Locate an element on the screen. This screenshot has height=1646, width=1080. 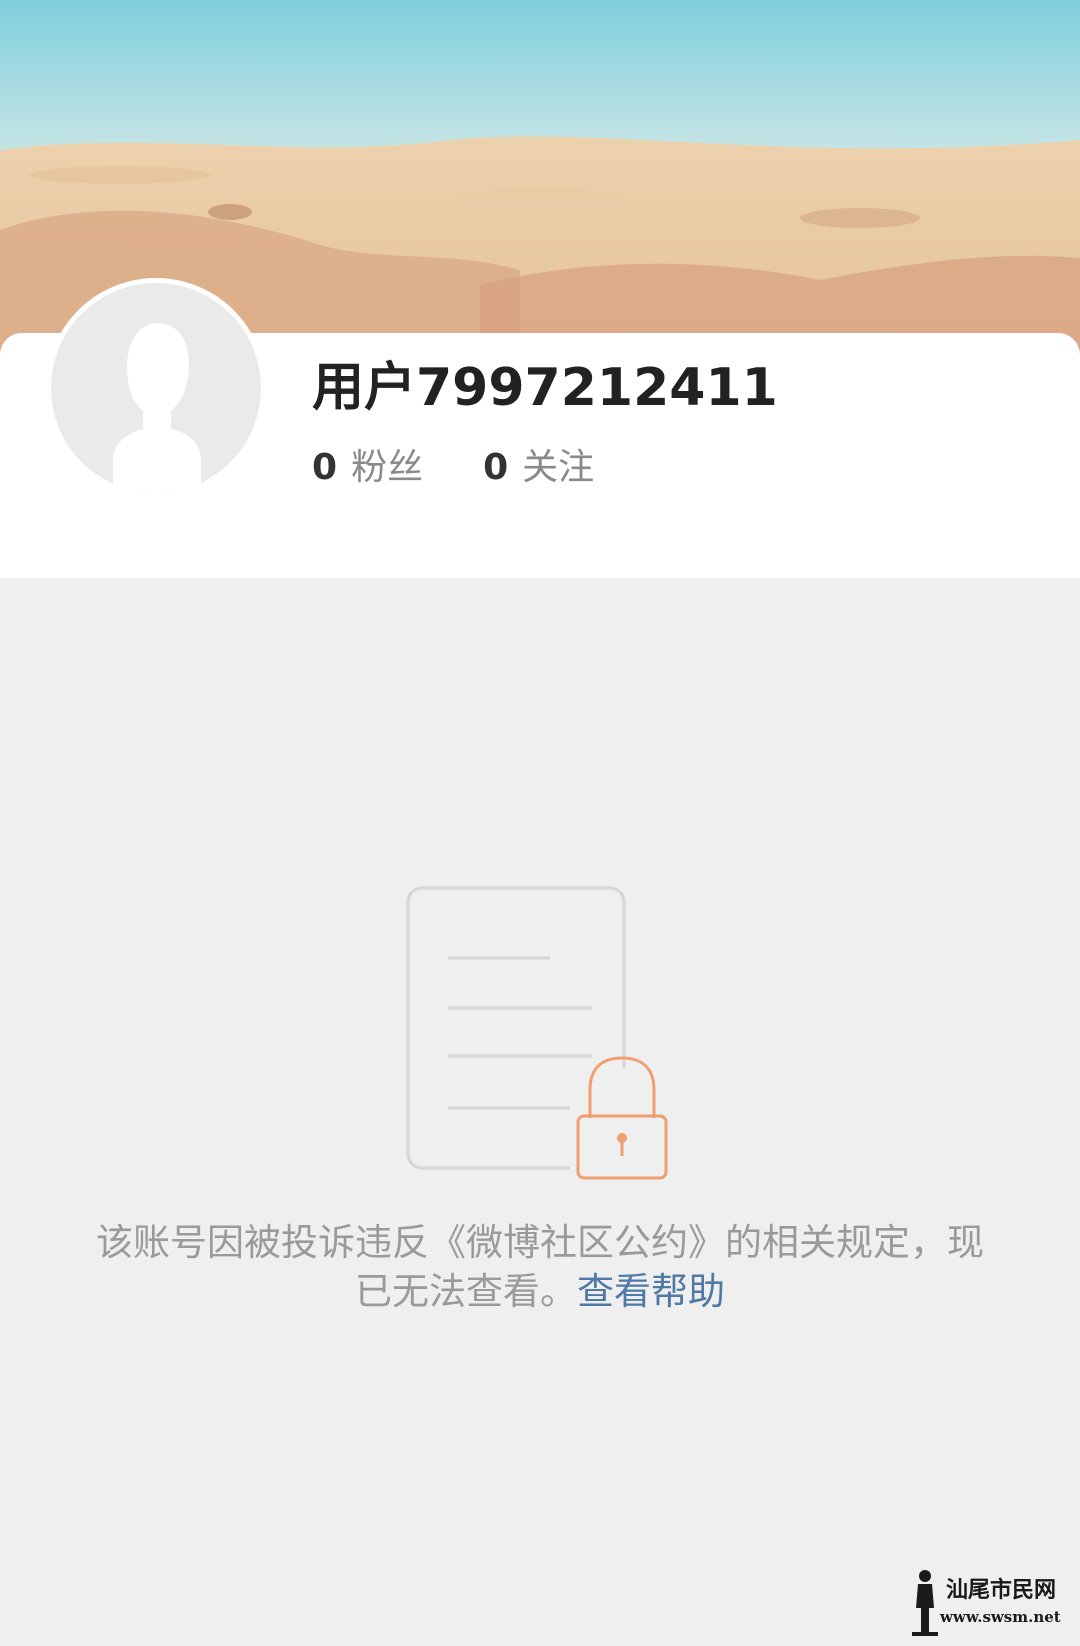
followers-label: 粉丝 is located at coordinates (387, 467).